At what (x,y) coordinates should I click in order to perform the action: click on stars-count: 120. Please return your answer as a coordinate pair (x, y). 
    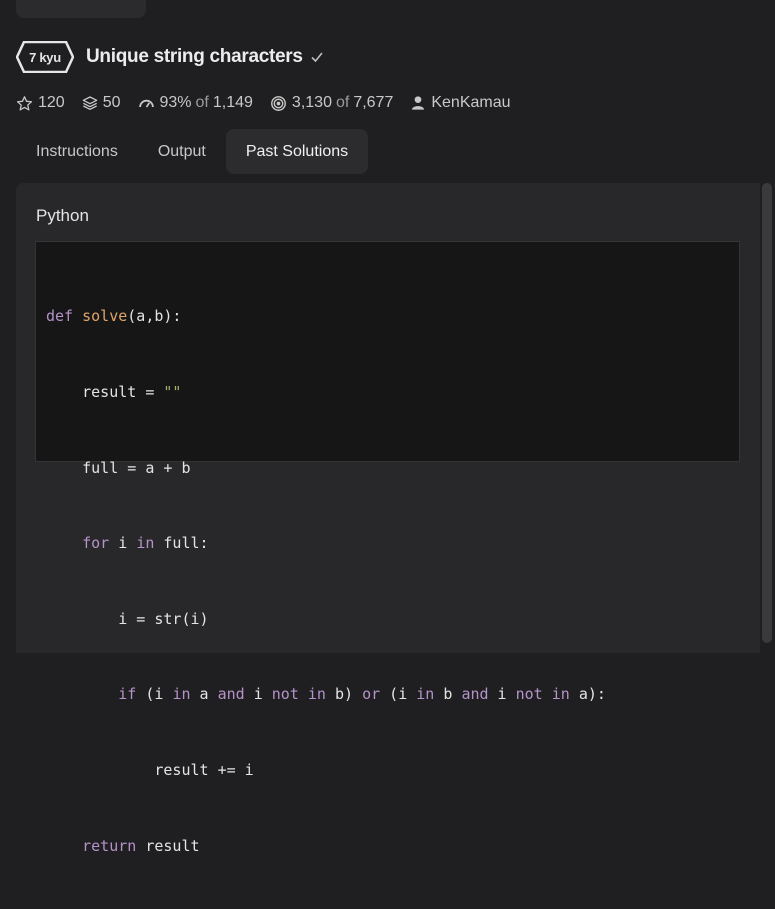
    Looking at the image, I should click on (51, 102).